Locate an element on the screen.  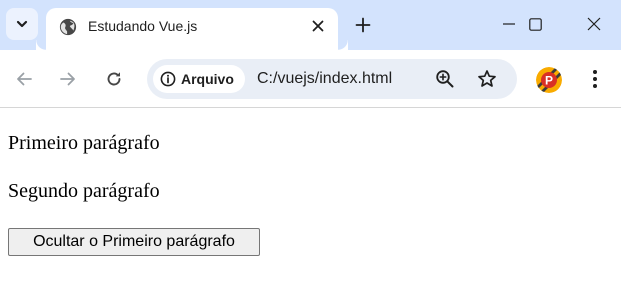
new-tab-button is located at coordinates (363, 25).